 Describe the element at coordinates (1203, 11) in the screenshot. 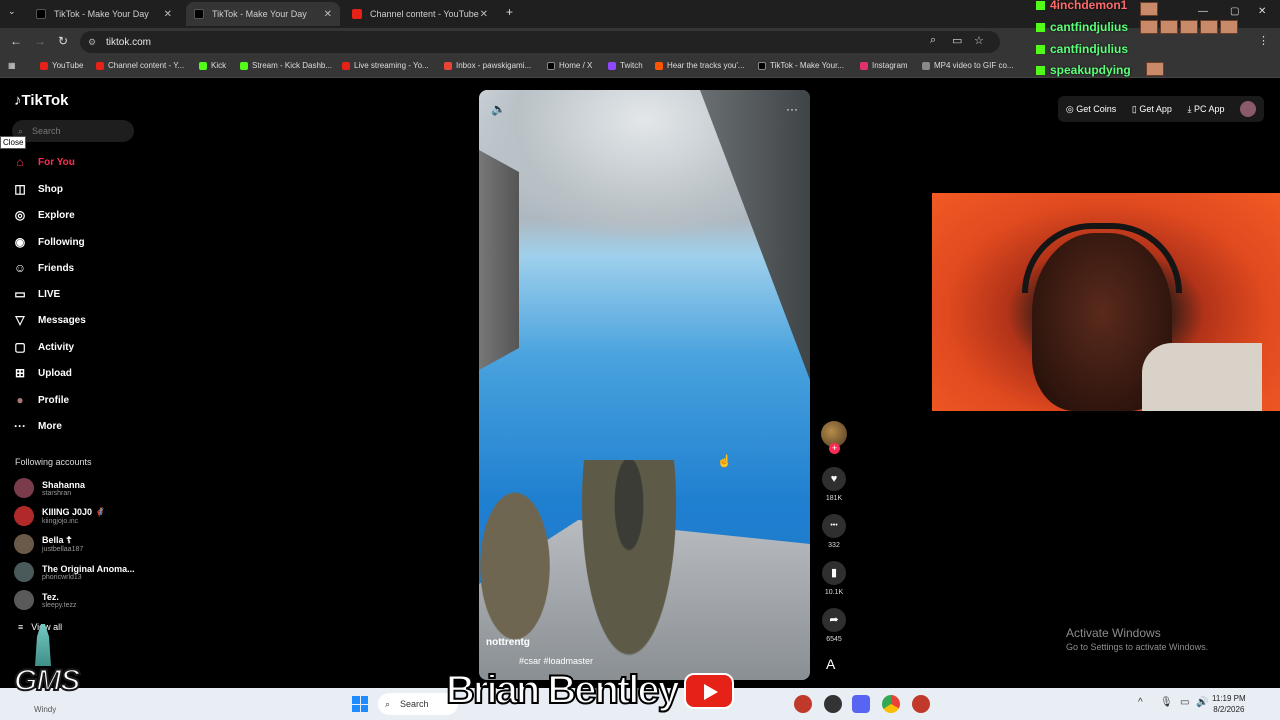

I see `minimize-icon: —` at that location.